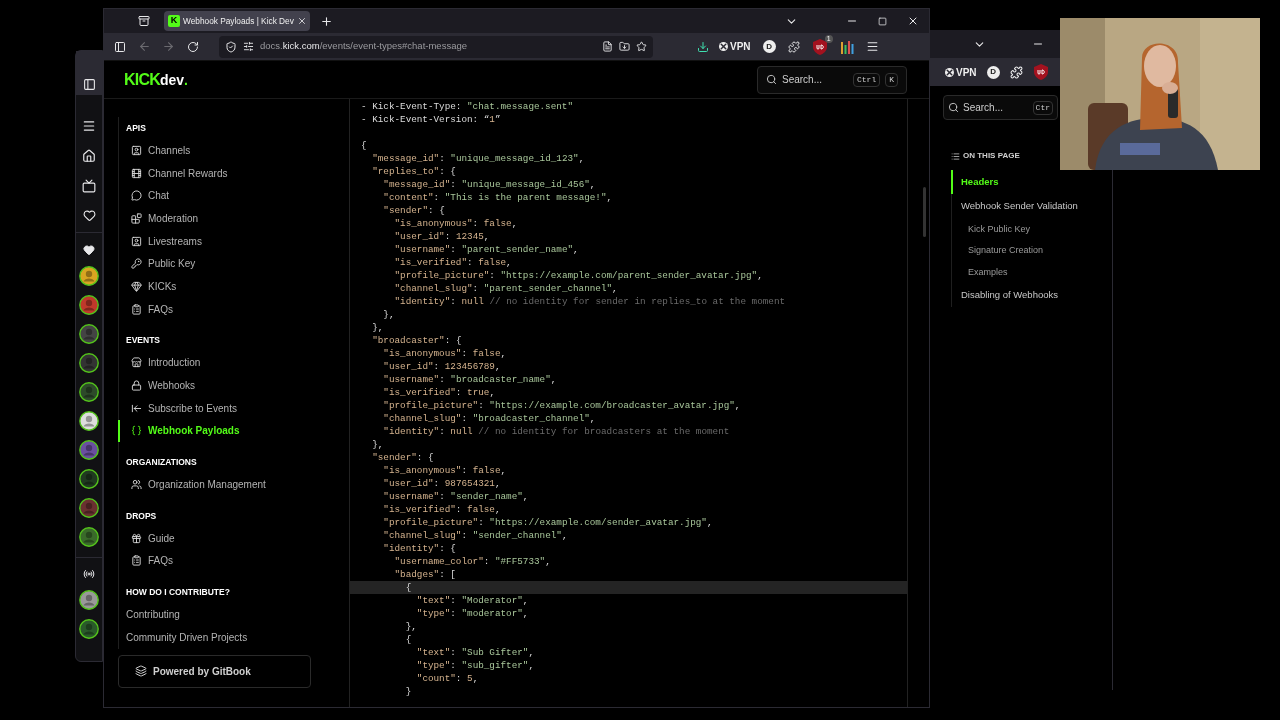 Image resolution: width=1280 pixels, height=720 pixels. I want to click on reload-icon, so click(193, 46).